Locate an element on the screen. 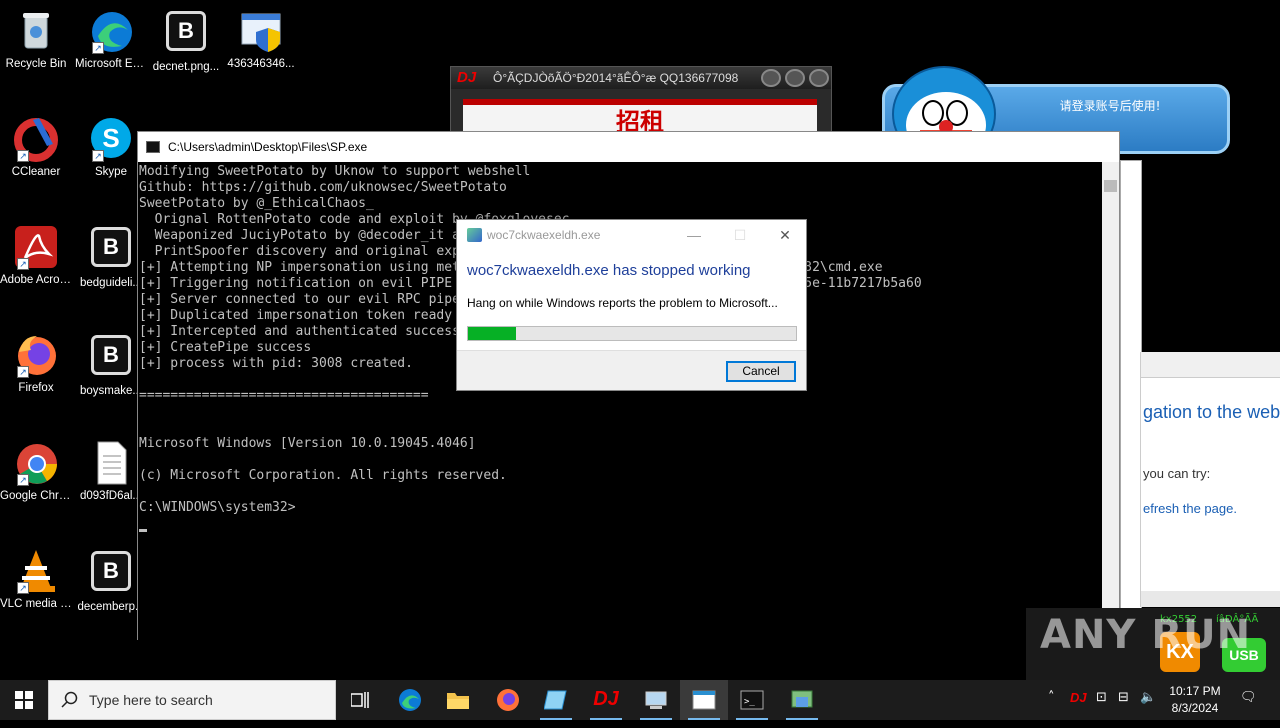 The width and height of the screenshot is (1280, 728). start-button is located at coordinates (24, 700).